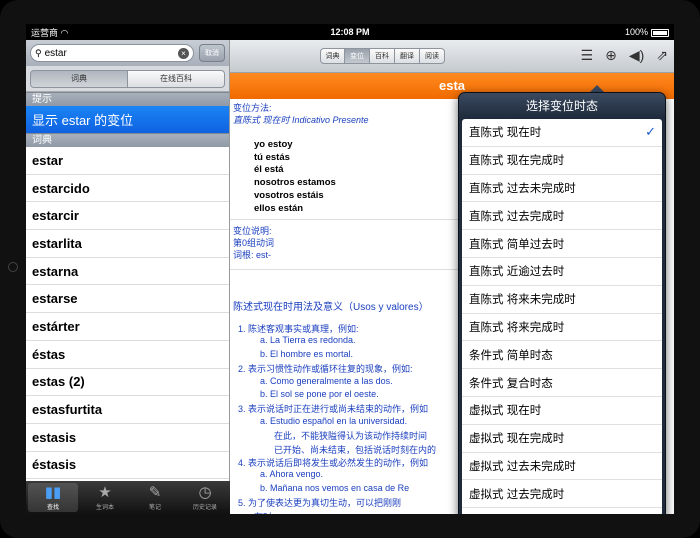 The height and width of the screenshot is (538, 700). I want to click on tense-option: 虚拟式 过去完成时, so click(562, 494).